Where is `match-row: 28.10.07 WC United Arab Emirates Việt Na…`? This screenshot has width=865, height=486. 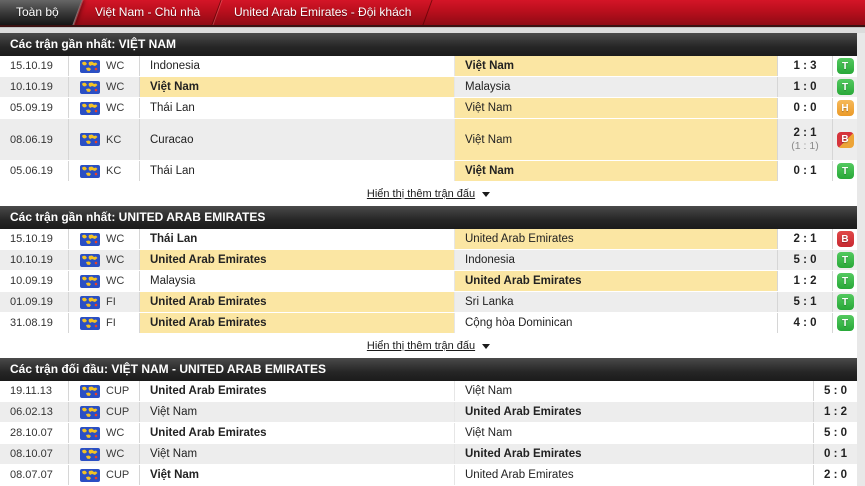 match-row: 28.10.07 WC United Arab Emirates Việt Na… is located at coordinates (428, 433).